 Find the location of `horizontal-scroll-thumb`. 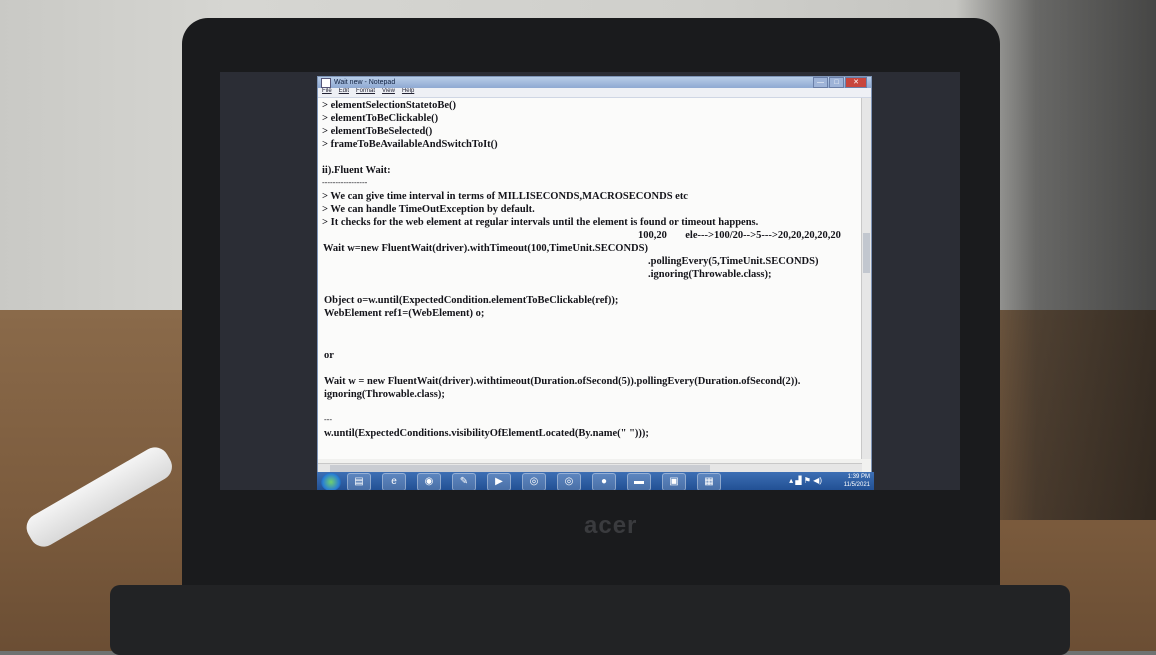

horizontal-scroll-thumb is located at coordinates (520, 468).